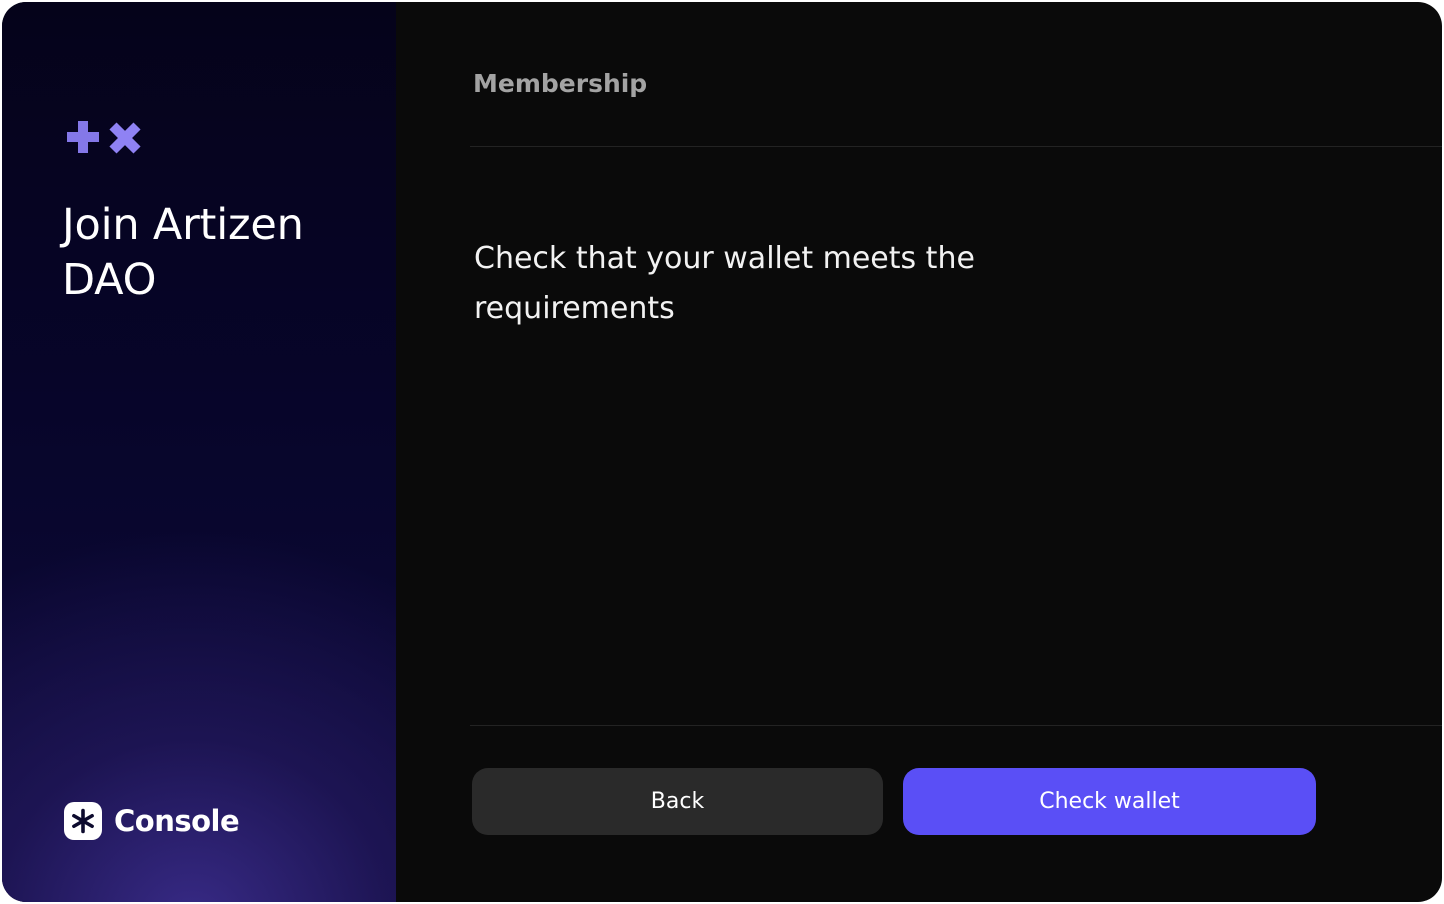  What do you see at coordinates (83, 821) in the screenshot?
I see `asterisk-icon` at bounding box center [83, 821].